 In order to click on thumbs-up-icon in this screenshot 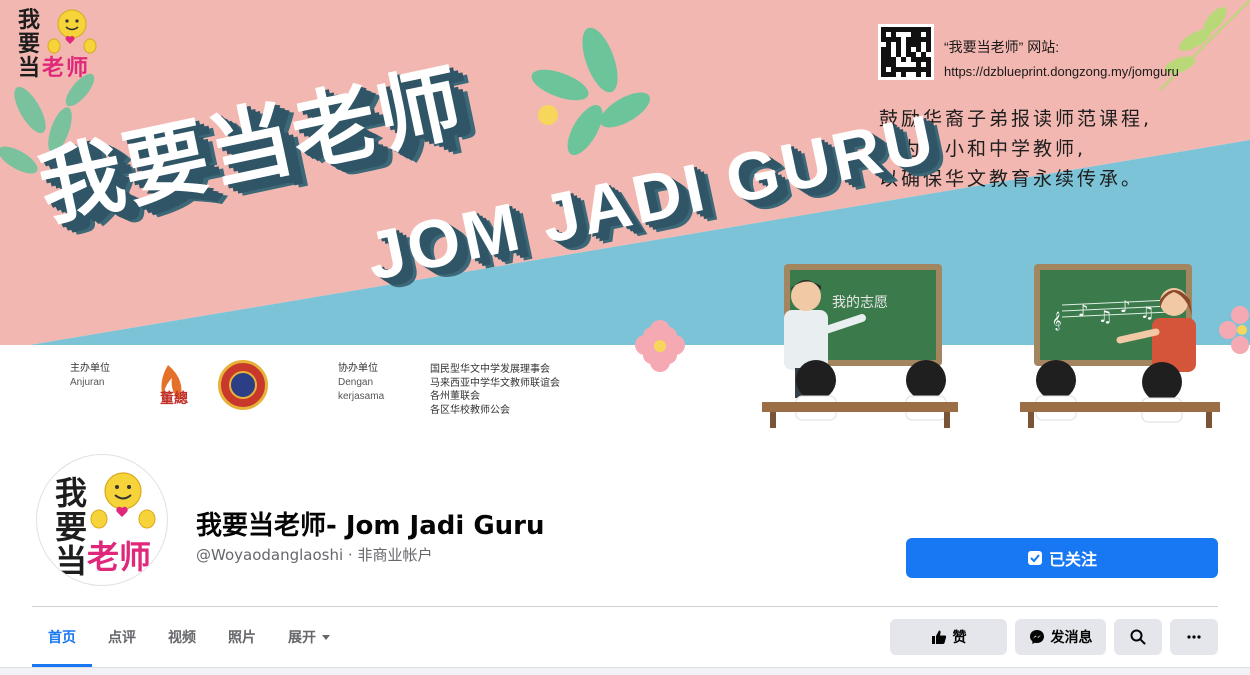, I will do `click(938, 637)`.